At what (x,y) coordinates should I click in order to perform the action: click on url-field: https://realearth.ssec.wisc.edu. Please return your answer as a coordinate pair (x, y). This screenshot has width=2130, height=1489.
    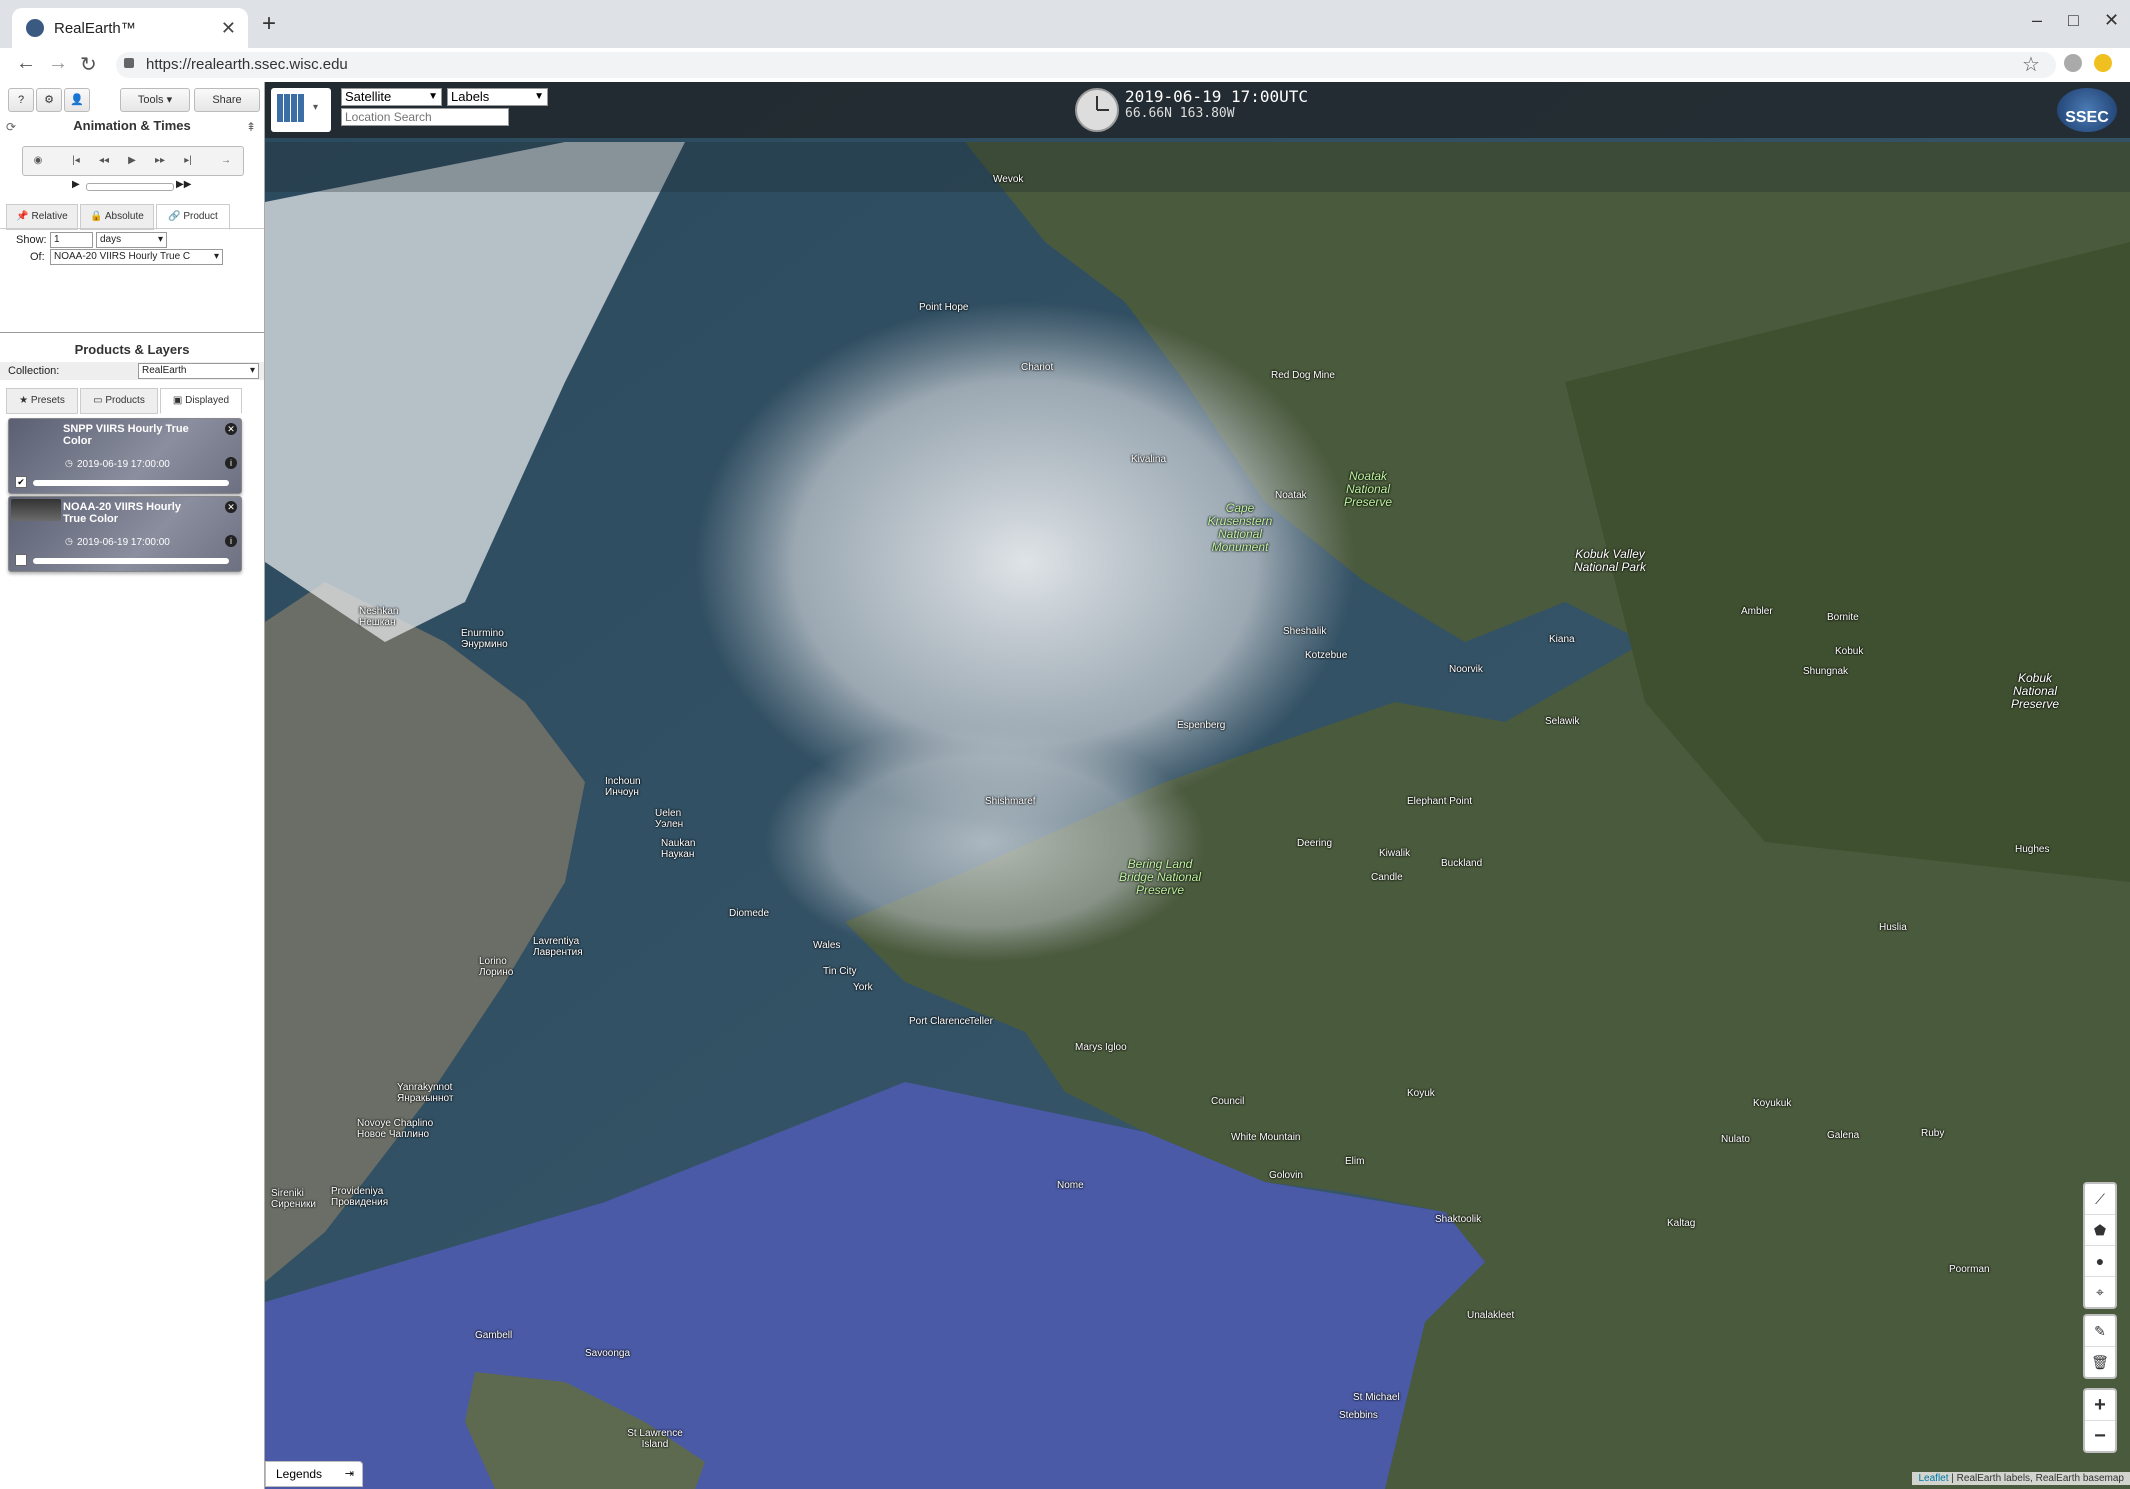
    Looking at the image, I should click on (1086, 65).